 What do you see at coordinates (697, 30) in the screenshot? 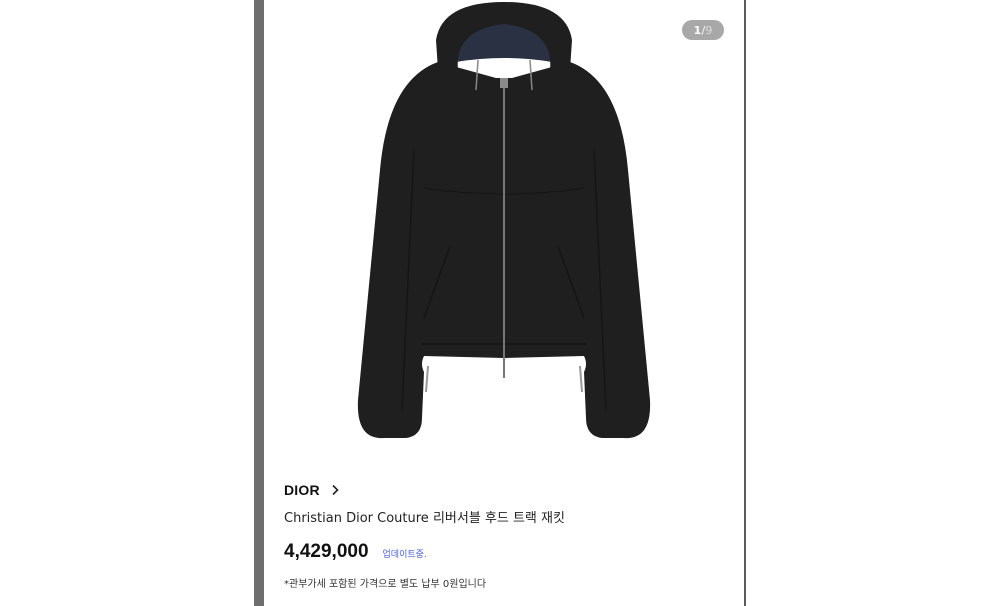
I see `page-current: 1` at bounding box center [697, 30].